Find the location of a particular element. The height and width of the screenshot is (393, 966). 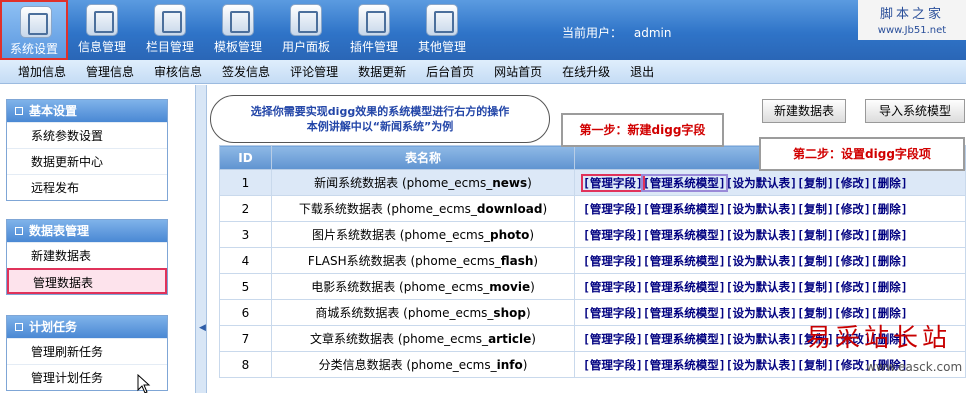

top-menu-item: 插件管理 is located at coordinates (374, 30).